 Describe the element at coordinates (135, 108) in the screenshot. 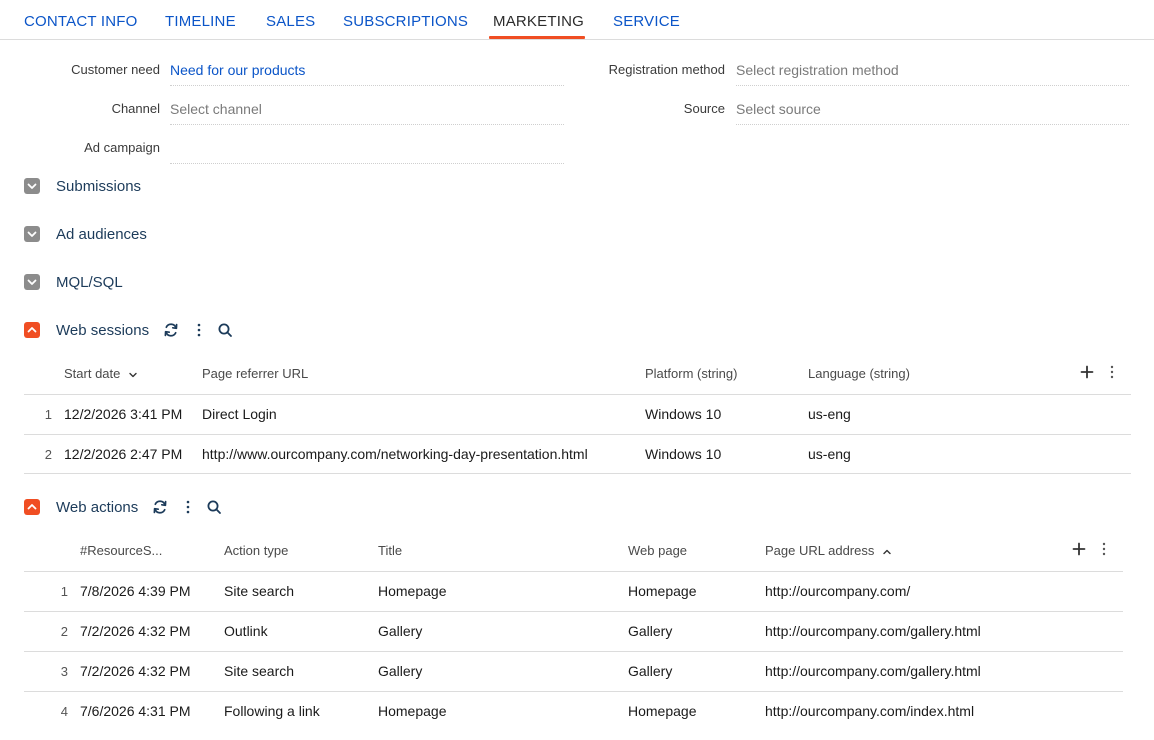

I see `channel-label: Channel` at that location.